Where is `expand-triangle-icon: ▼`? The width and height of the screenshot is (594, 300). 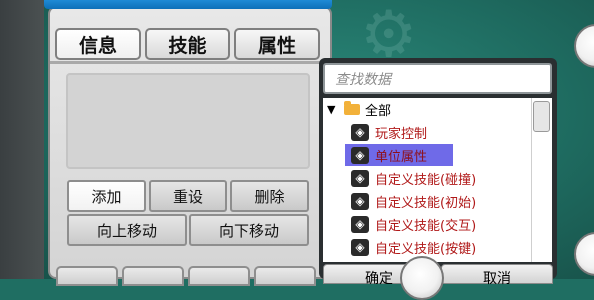
expand-triangle-icon: ▼ is located at coordinates (333, 109).